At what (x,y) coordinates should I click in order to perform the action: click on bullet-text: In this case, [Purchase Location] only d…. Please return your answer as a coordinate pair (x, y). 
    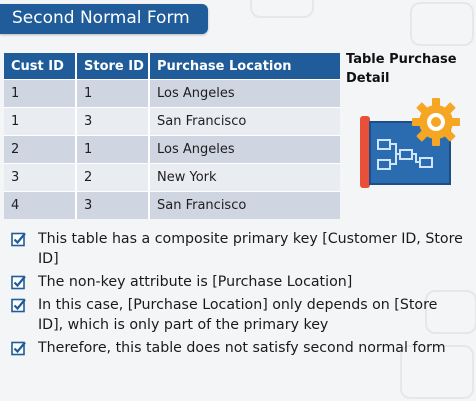
    Looking at the image, I should click on (238, 315).